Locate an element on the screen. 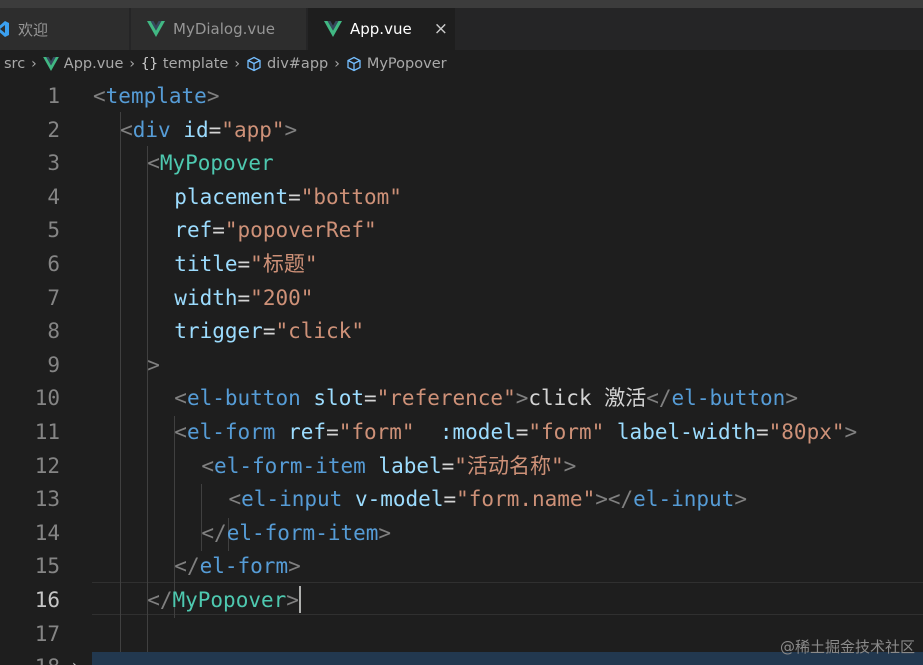 The height and width of the screenshot is (665, 923). code-token: "活动名称" is located at coordinates (509, 465).